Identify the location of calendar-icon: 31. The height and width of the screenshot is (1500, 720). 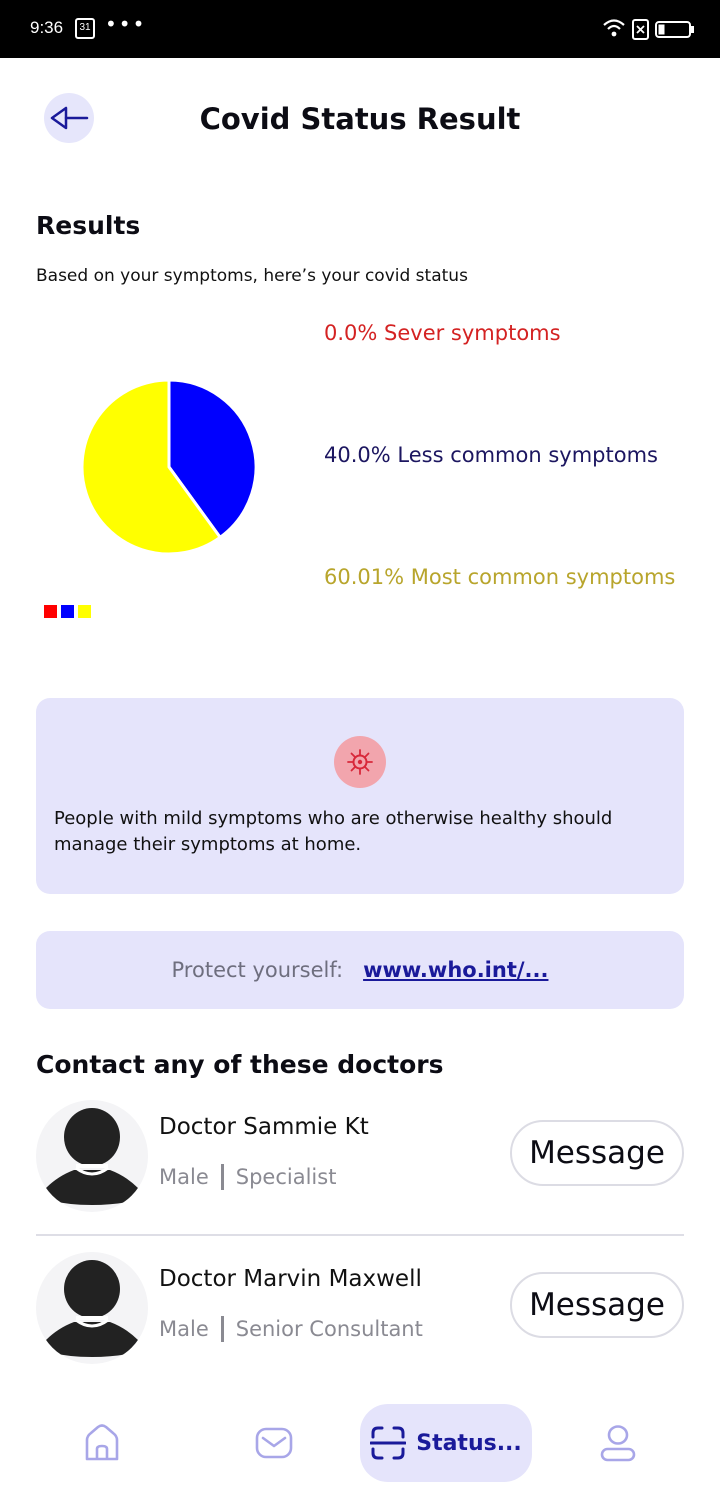
(85, 28).